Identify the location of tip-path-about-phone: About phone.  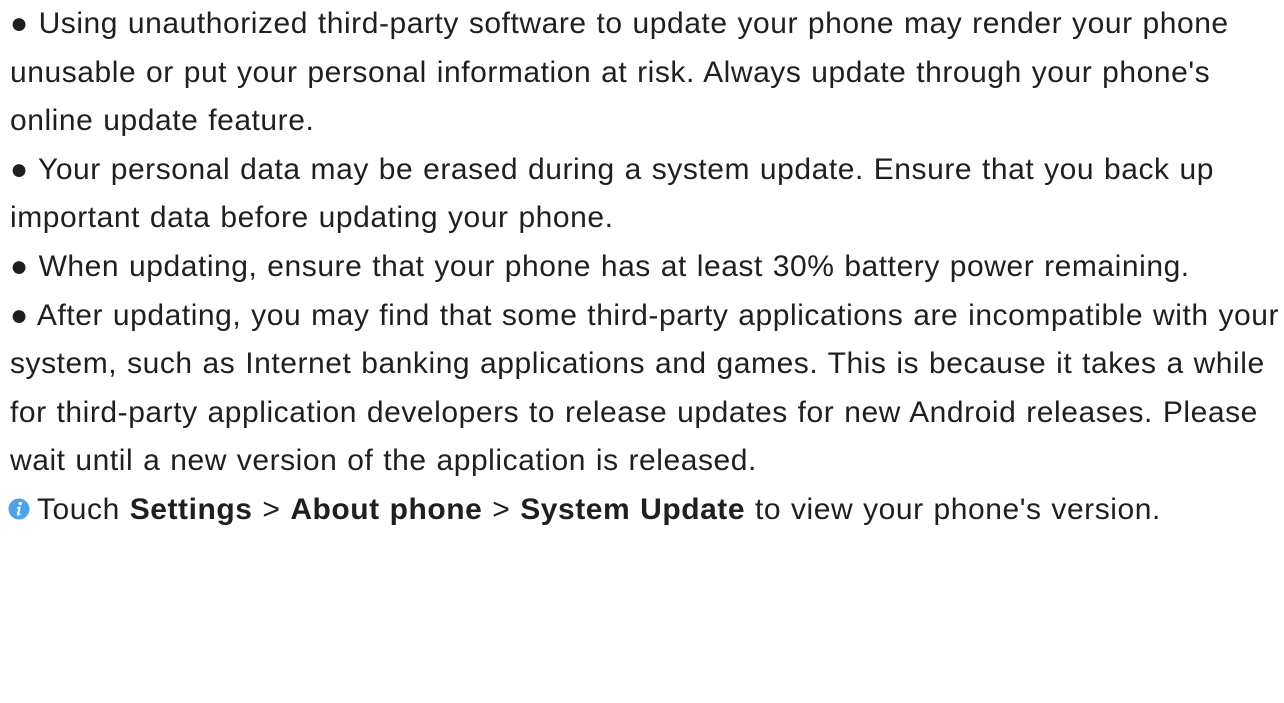
(386, 509).